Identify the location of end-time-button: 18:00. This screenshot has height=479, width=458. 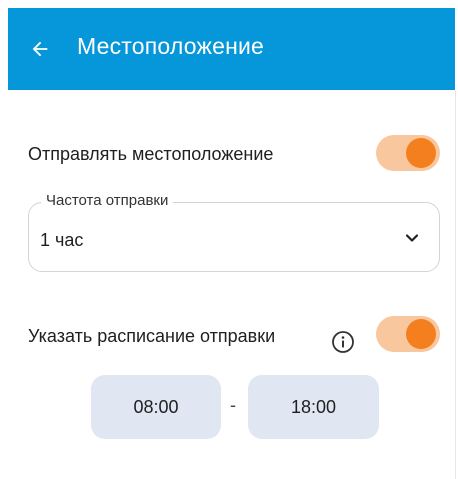
(313, 407).